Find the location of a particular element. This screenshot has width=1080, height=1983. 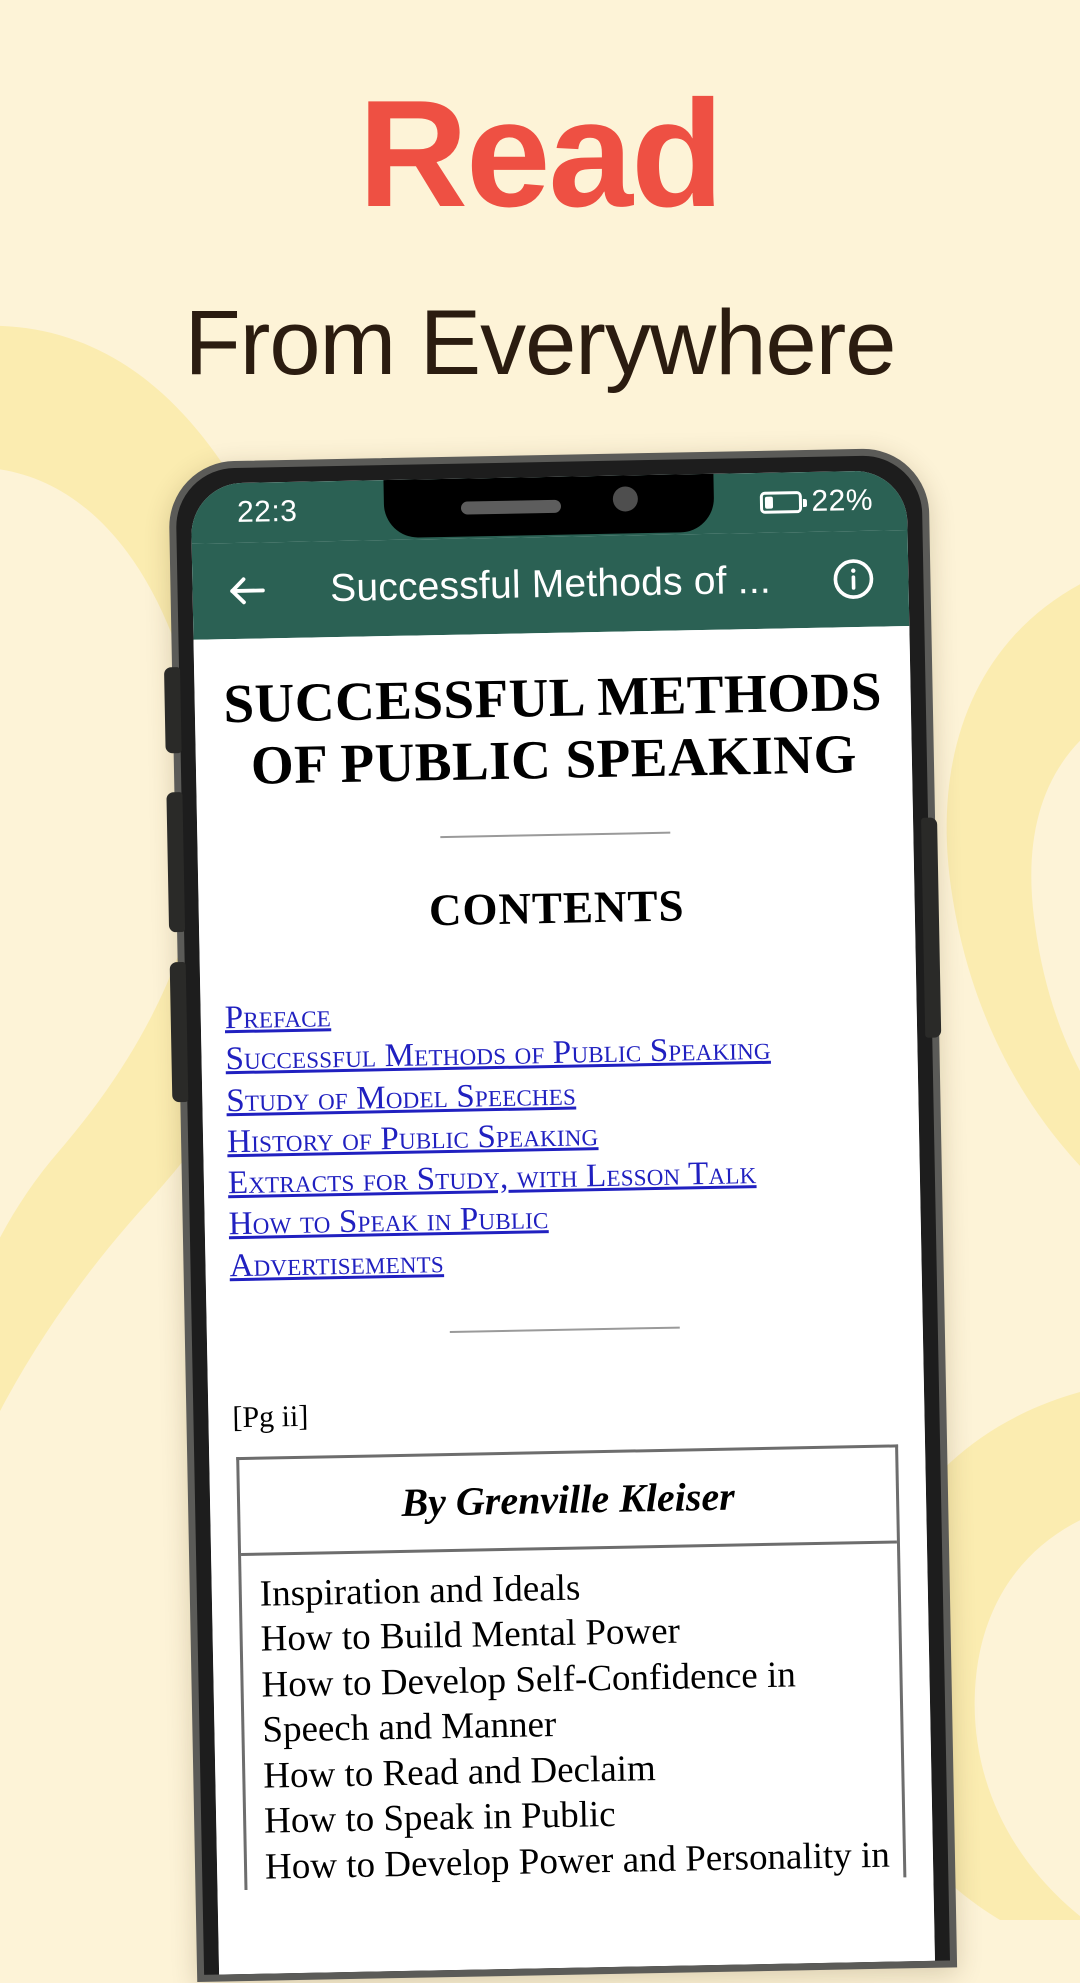

battery-percent-label: 22% is located at coordinates (842, 501).